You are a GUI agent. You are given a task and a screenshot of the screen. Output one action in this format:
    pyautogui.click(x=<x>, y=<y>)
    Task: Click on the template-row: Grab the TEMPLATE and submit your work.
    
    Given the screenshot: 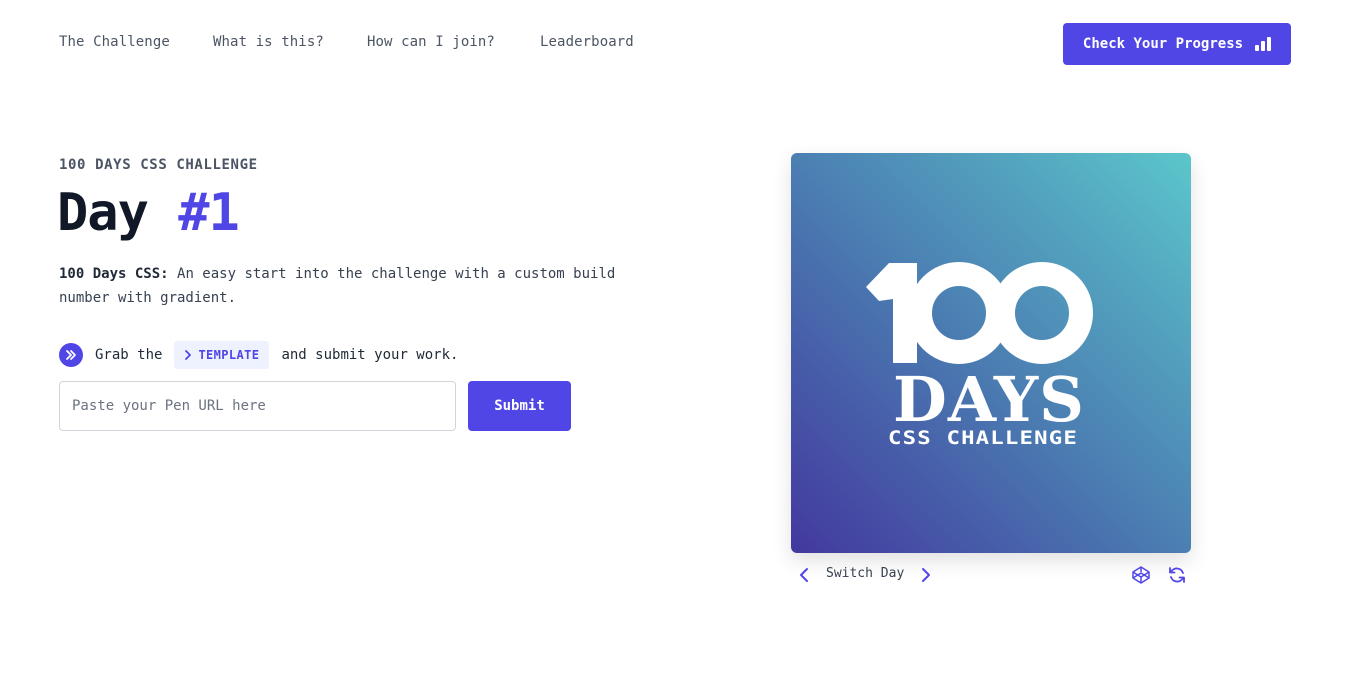 What is the action you would take?
    pyautogui.click(x=258, y=355)
    